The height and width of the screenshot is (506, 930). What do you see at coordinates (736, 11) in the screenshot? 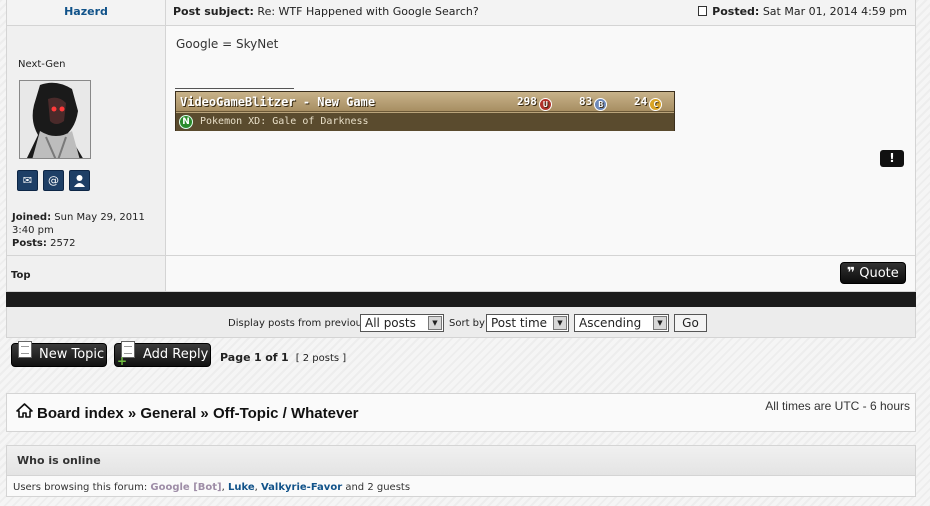
I see `posted-label: Posted:` at bounding box center [736, 11].